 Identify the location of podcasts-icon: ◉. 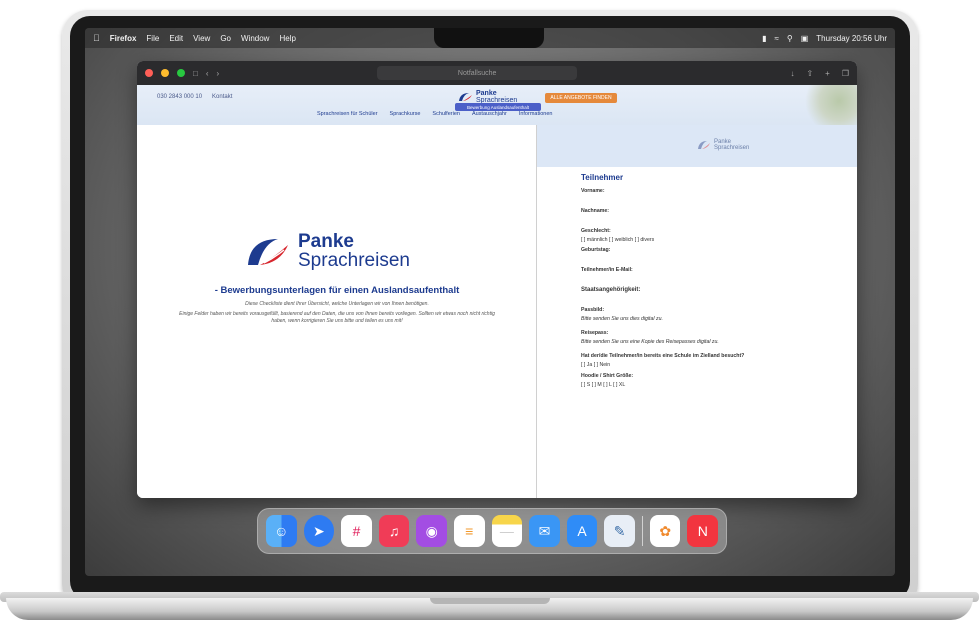
(431, 531).